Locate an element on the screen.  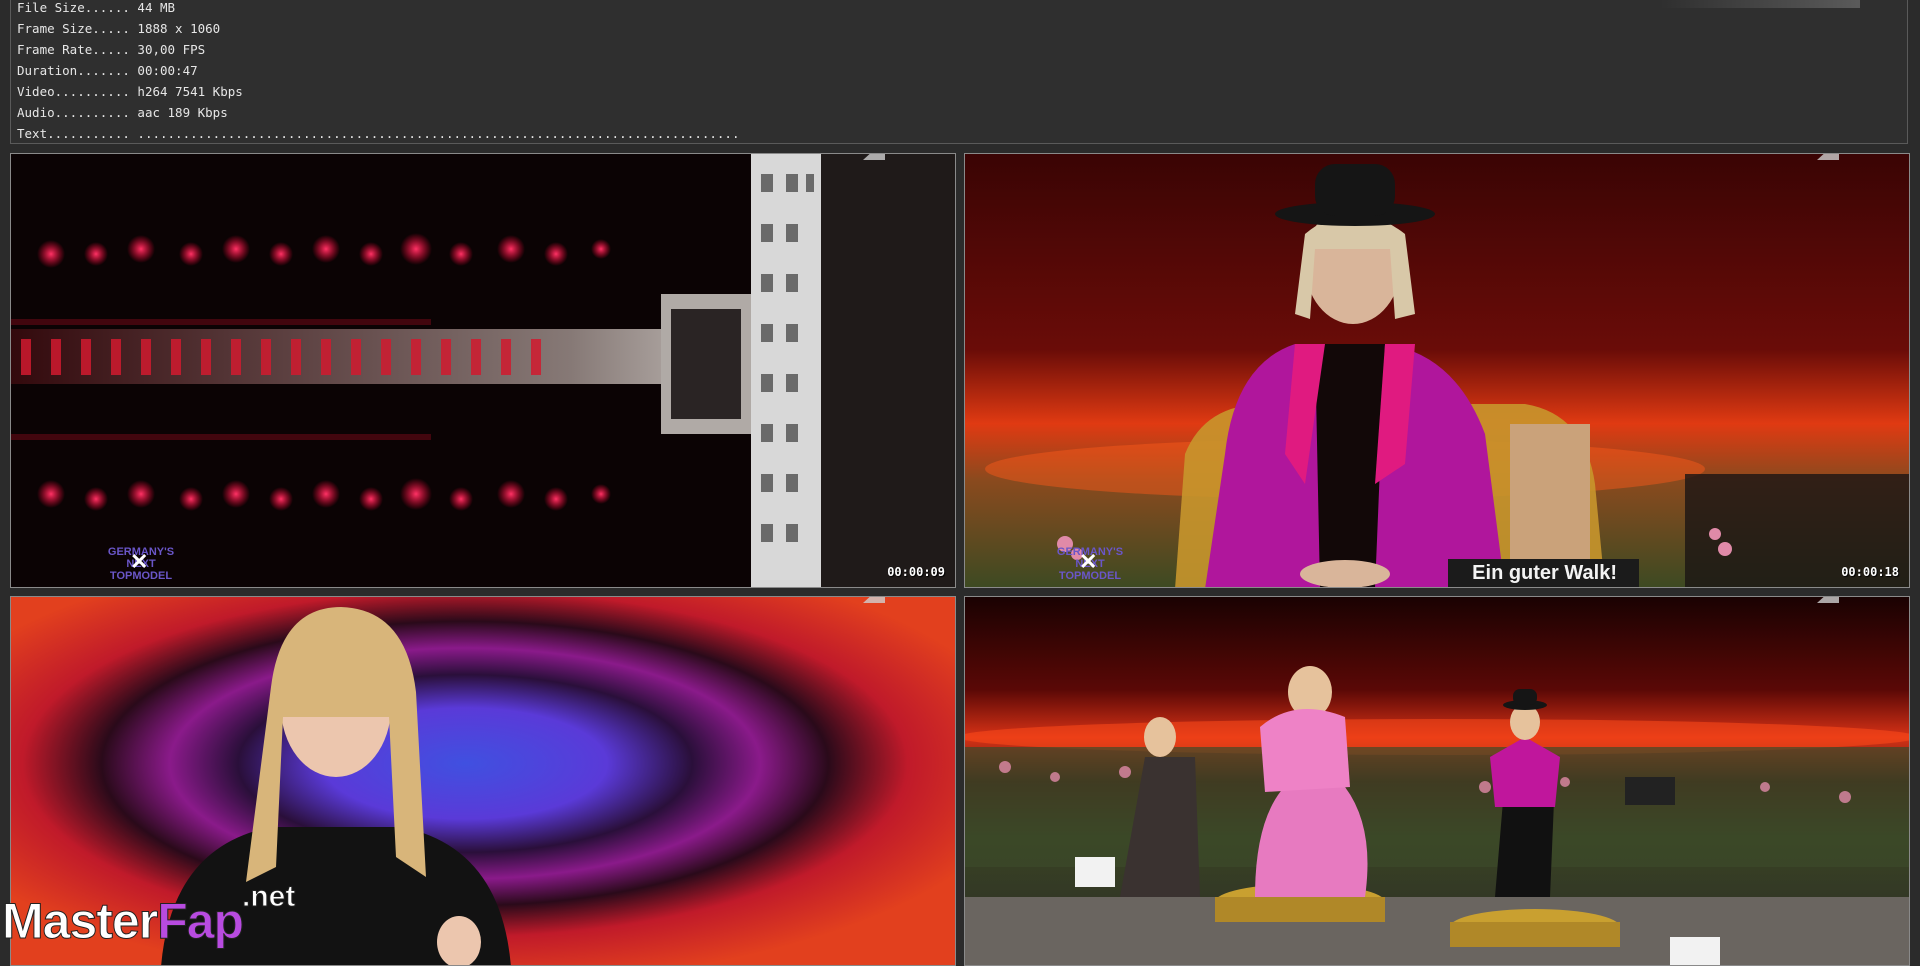
info-line-video: Video.......... h264 7541 Kbps is located at coordinates (130, 91).